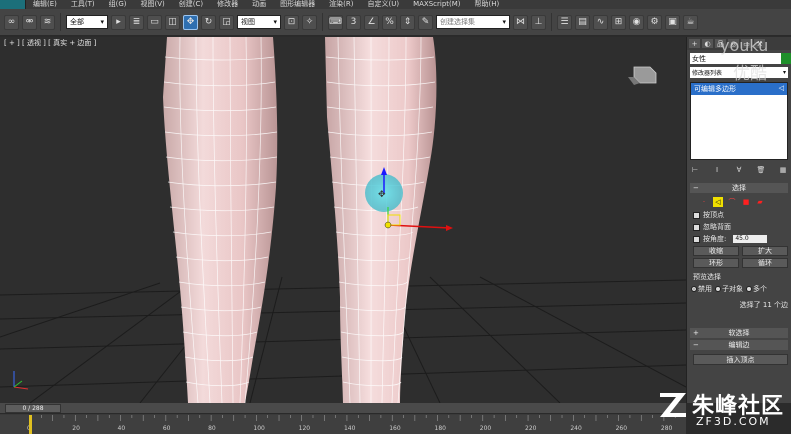 The image size is (791, 434). Describe the element at coordinates (618, 22) in the screenshot. I see `schematic-view-icon: ⊞` at that location.